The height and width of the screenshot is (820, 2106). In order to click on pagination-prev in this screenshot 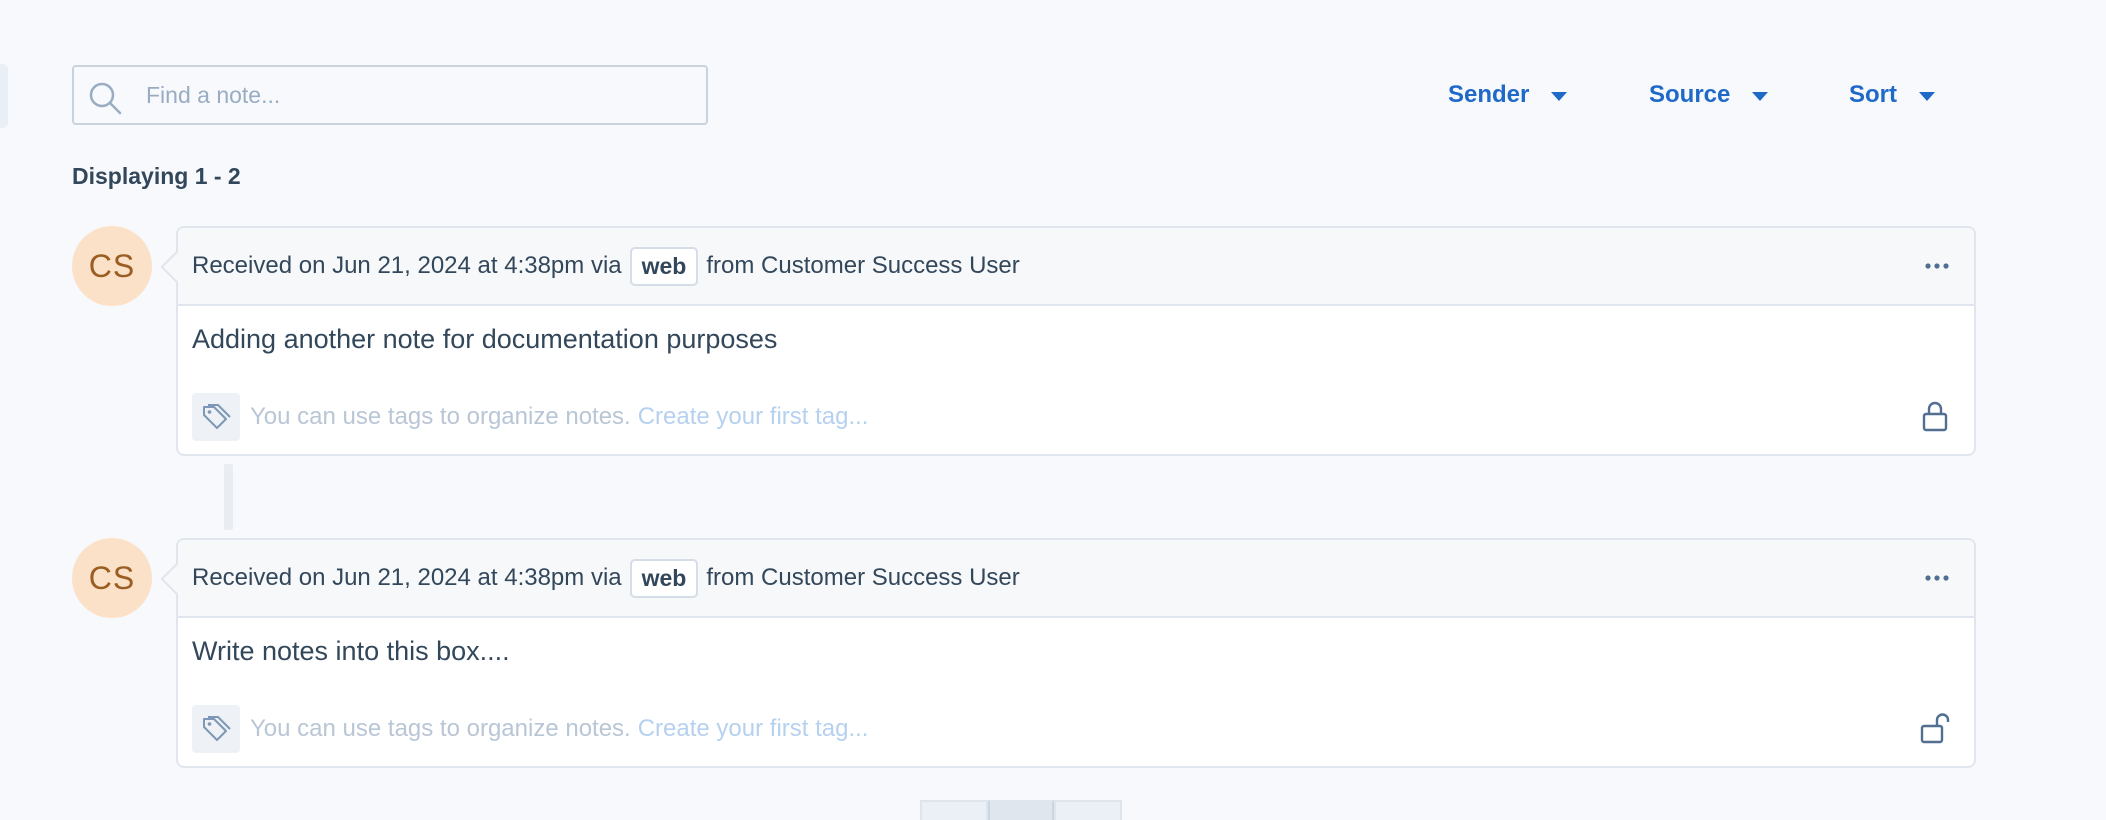, I will do `click(954, 810)`.